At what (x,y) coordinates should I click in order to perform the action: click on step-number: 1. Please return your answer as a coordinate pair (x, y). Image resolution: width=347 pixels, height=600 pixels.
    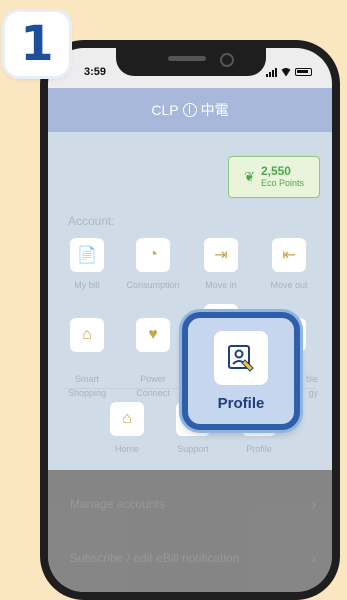
    Looking at the image, I should click on (37, 44).